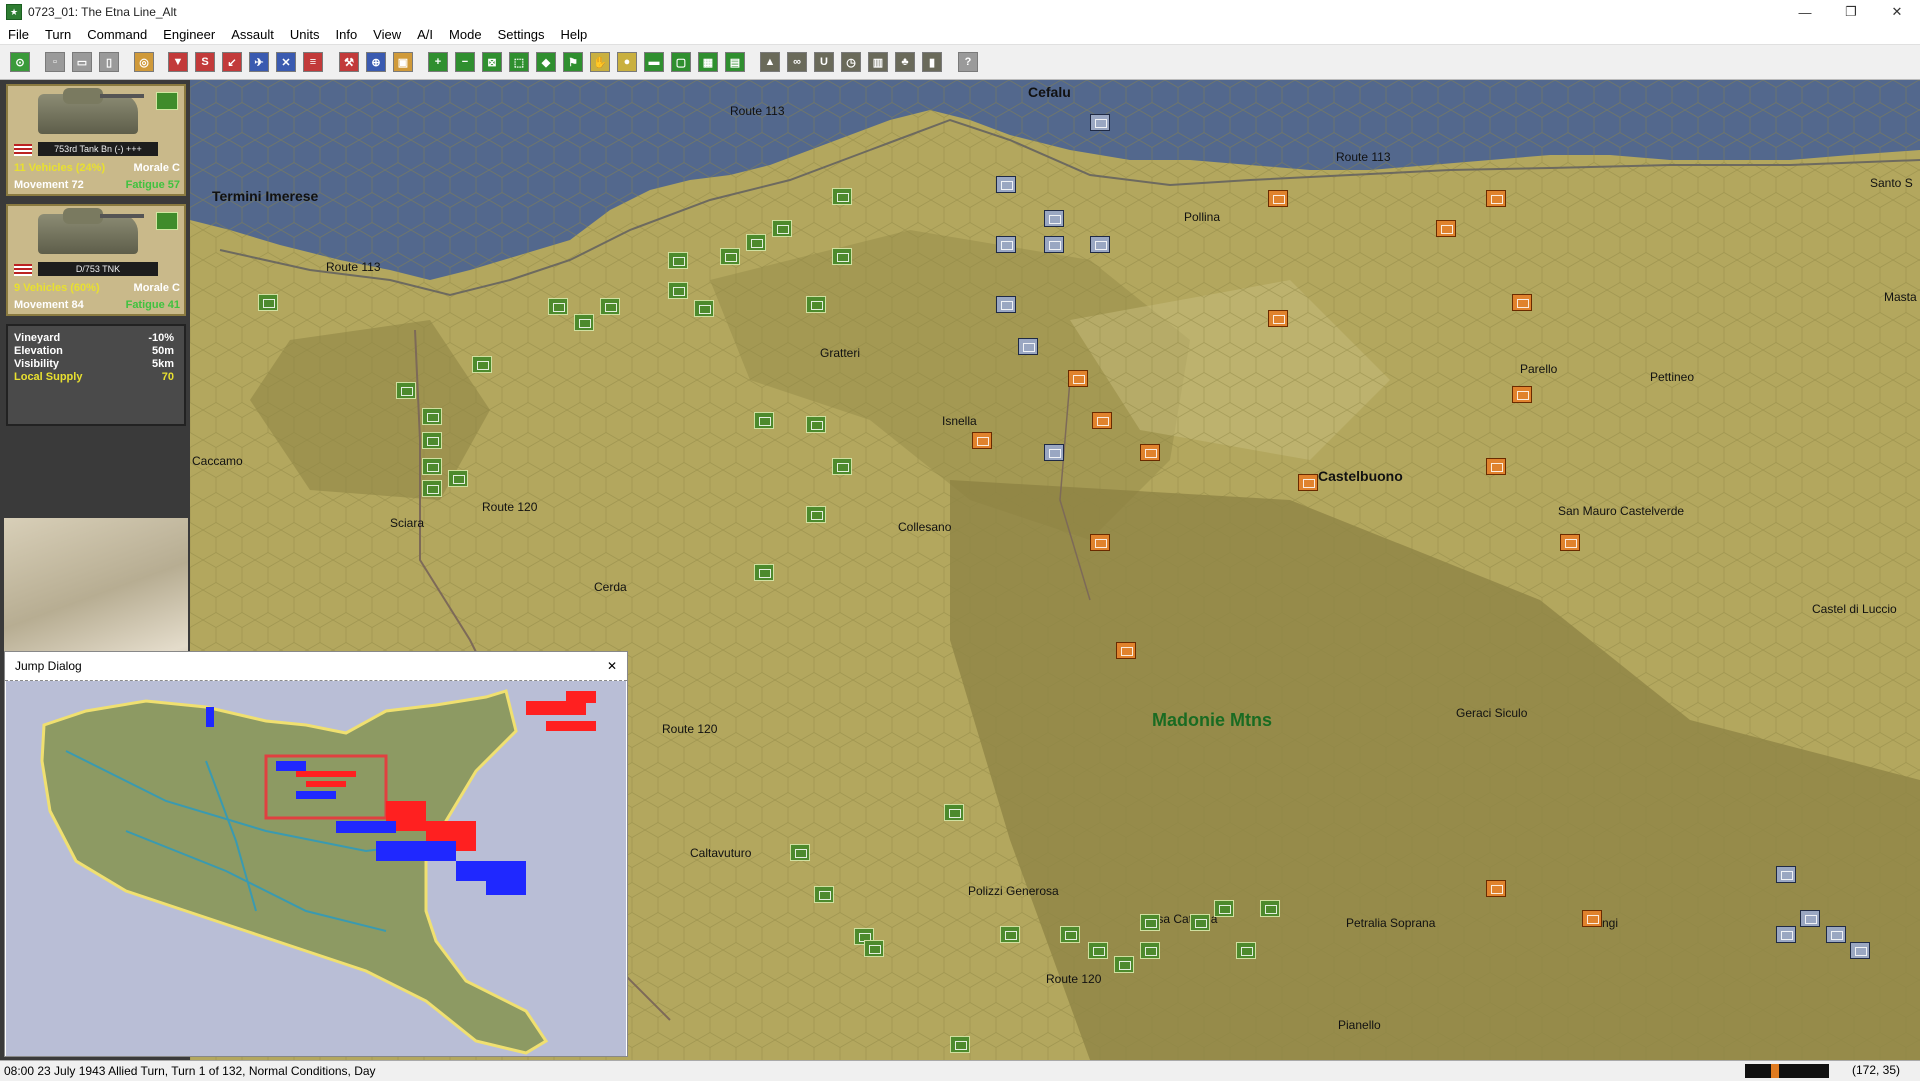 This screenshot has height=1081, width=1920. What do you see at coordinates (708, 62) in the screenshot?
I see `toolbar-map-icon: ▦` at bounding box center [708, 62].